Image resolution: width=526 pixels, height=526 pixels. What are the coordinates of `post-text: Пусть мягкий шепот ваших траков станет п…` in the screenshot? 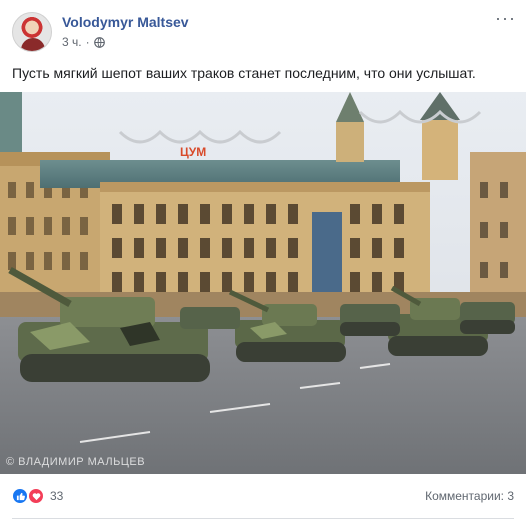 It's located at (244, 73).